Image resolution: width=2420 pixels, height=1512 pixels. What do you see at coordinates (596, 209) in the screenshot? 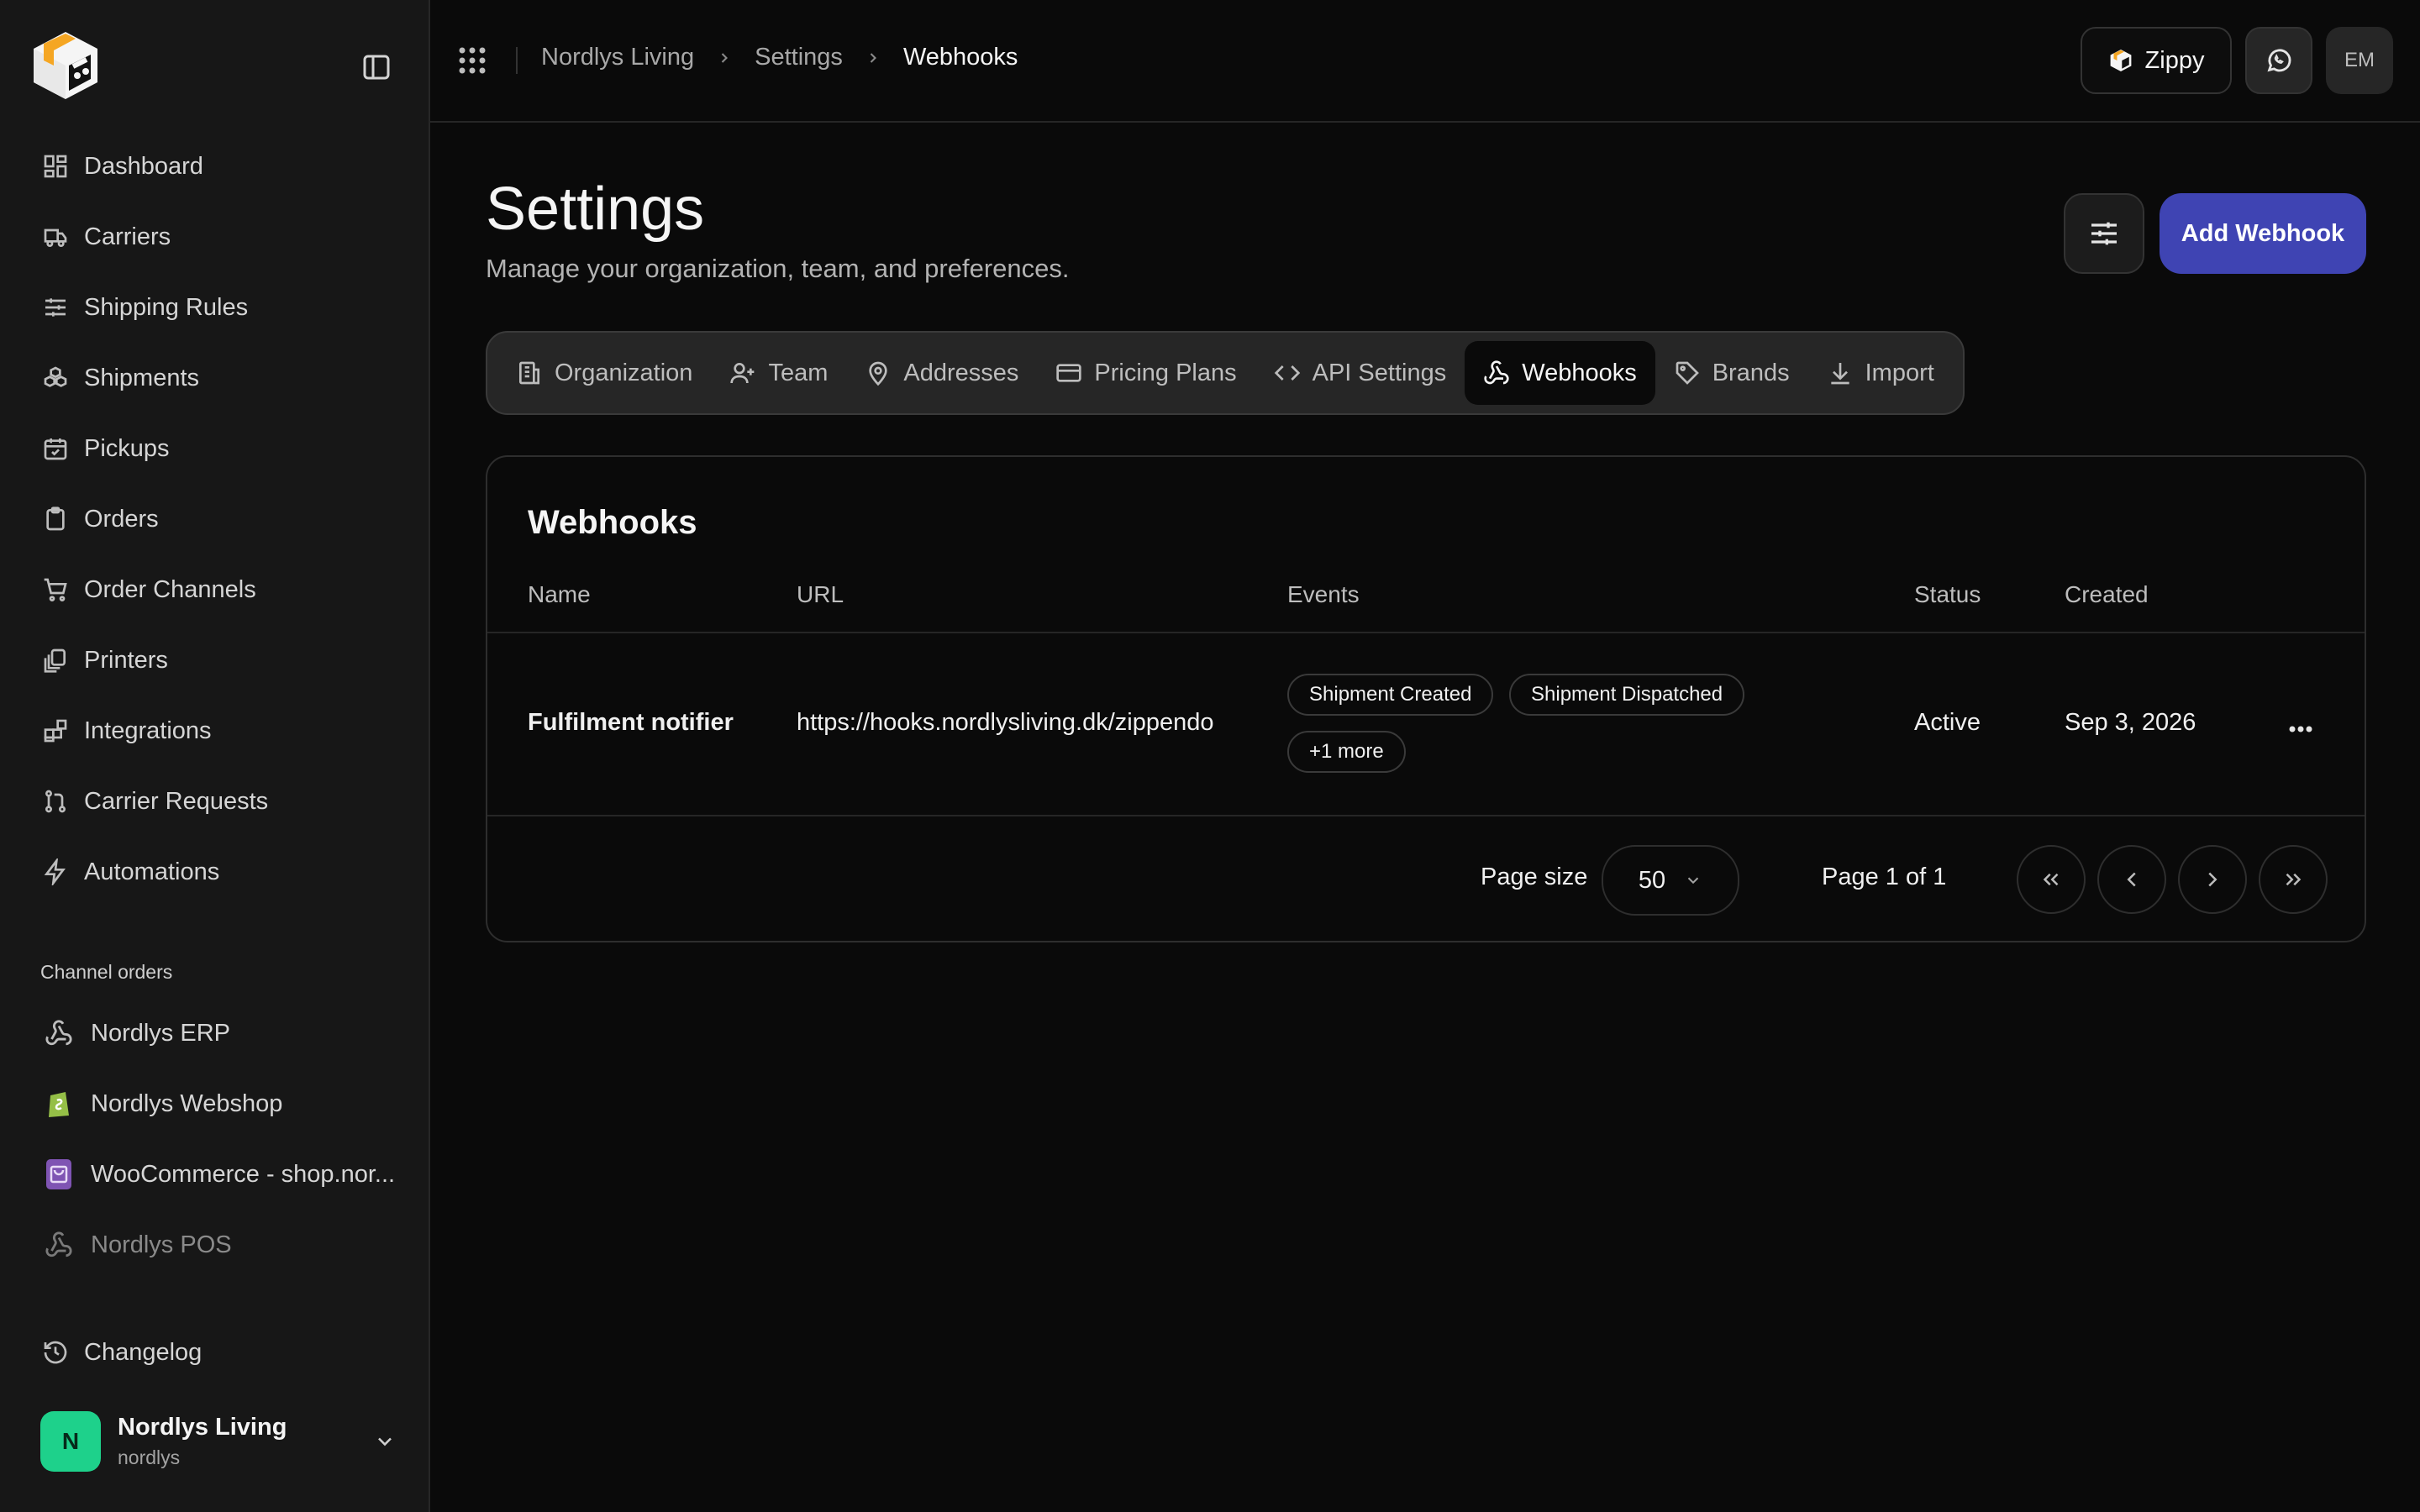
I see `page-title: Settings` at bounding box center [596, 209].